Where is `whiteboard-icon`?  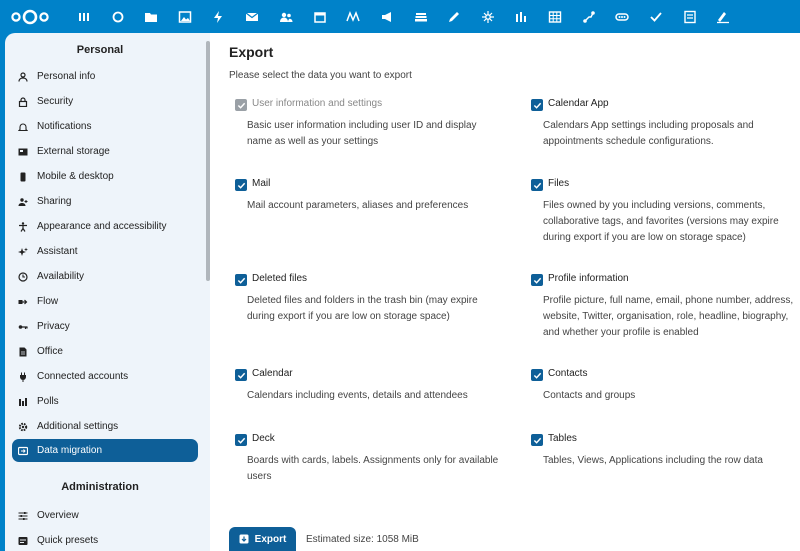 whiteboard-icon is located at coordinates (723, 17).